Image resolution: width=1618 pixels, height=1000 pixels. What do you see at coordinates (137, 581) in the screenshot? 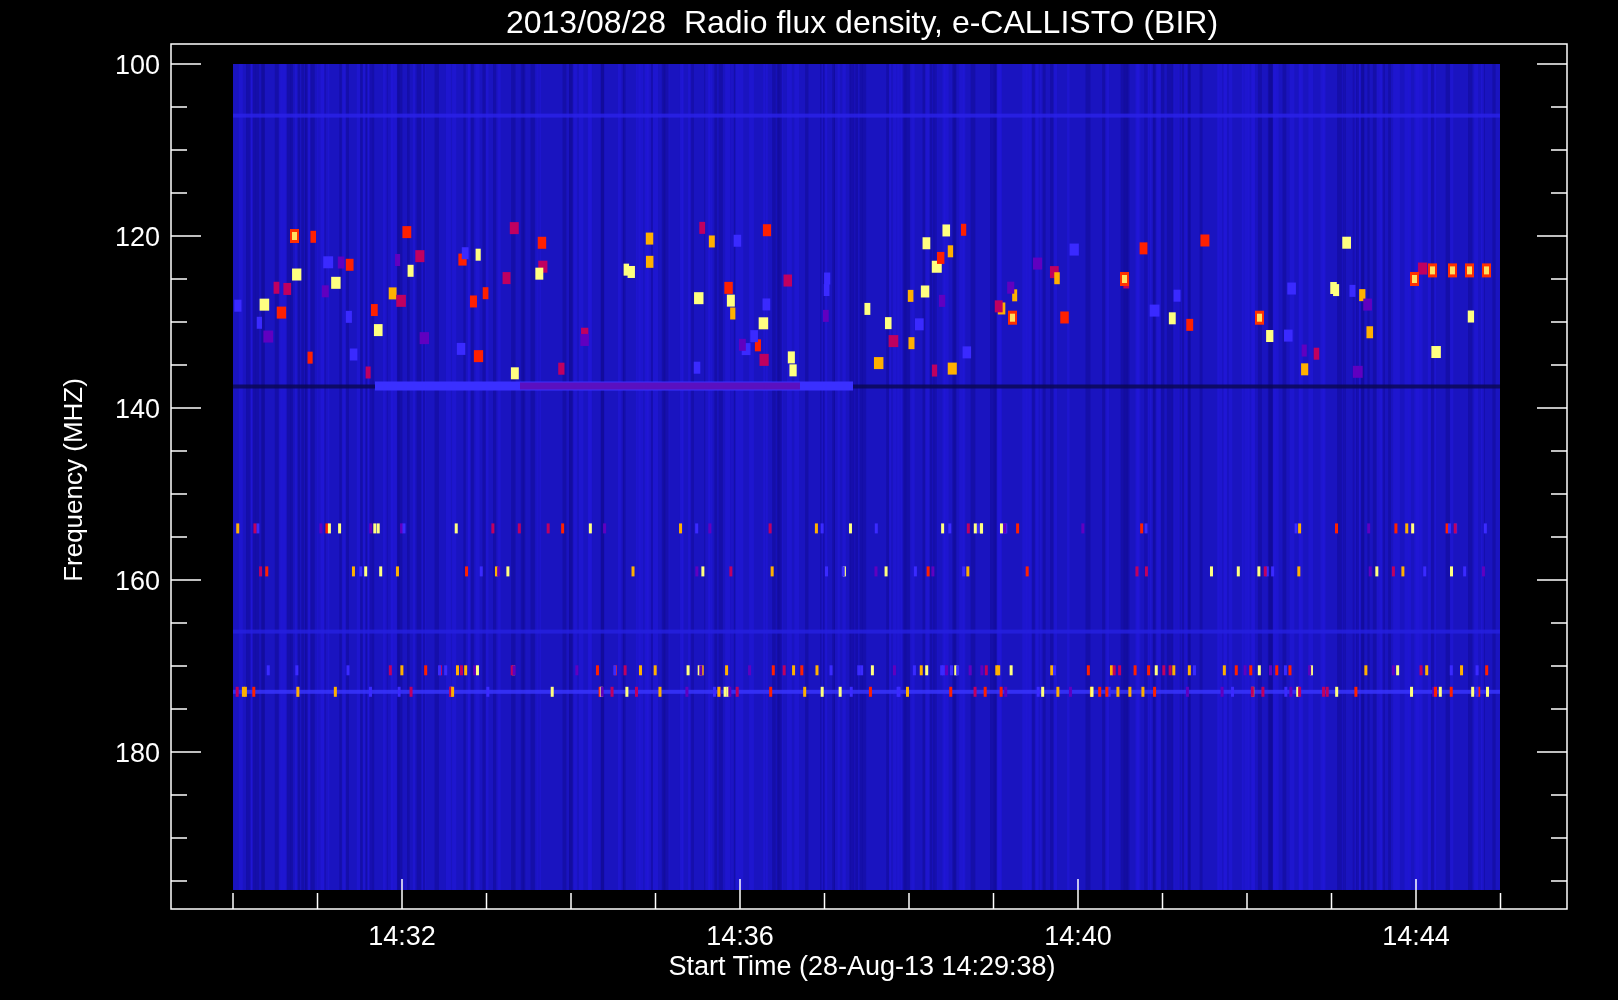
I see `tick-label: 160` at bounding box center [137, 581].